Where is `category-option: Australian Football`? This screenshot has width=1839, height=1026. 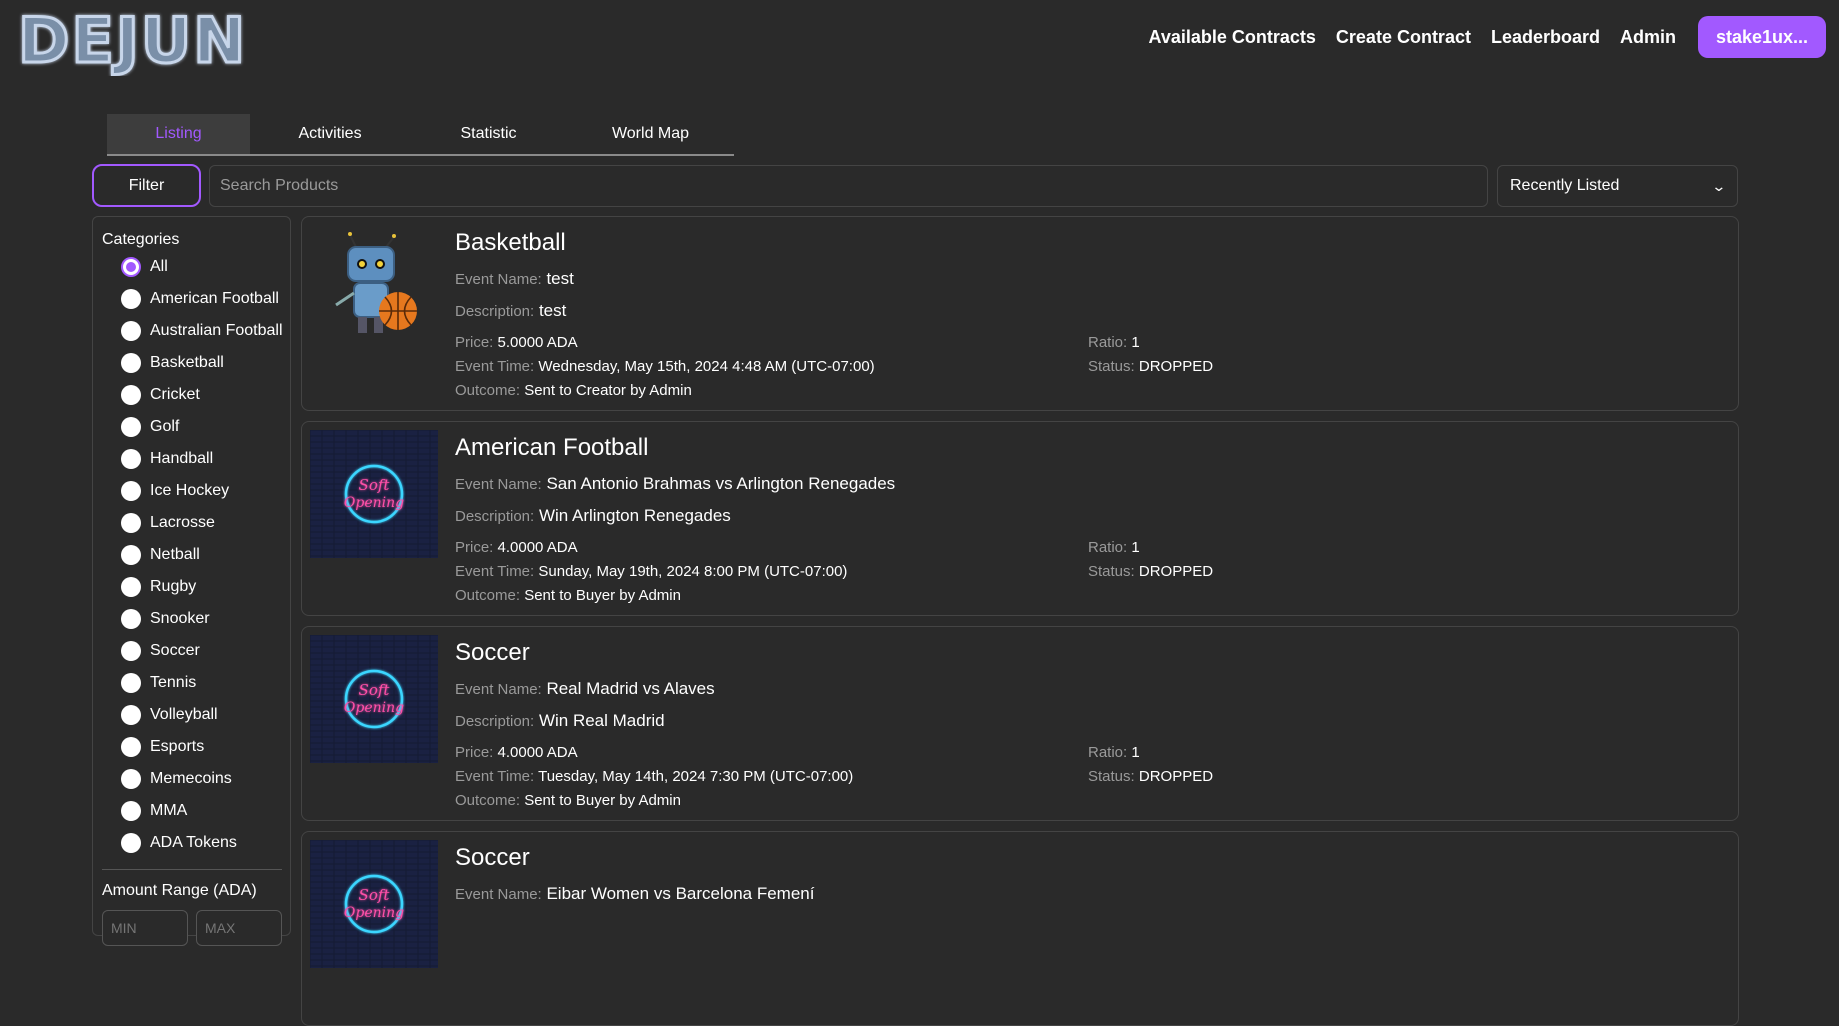 category-option: Australian Football is located at coordinates (196, 331).